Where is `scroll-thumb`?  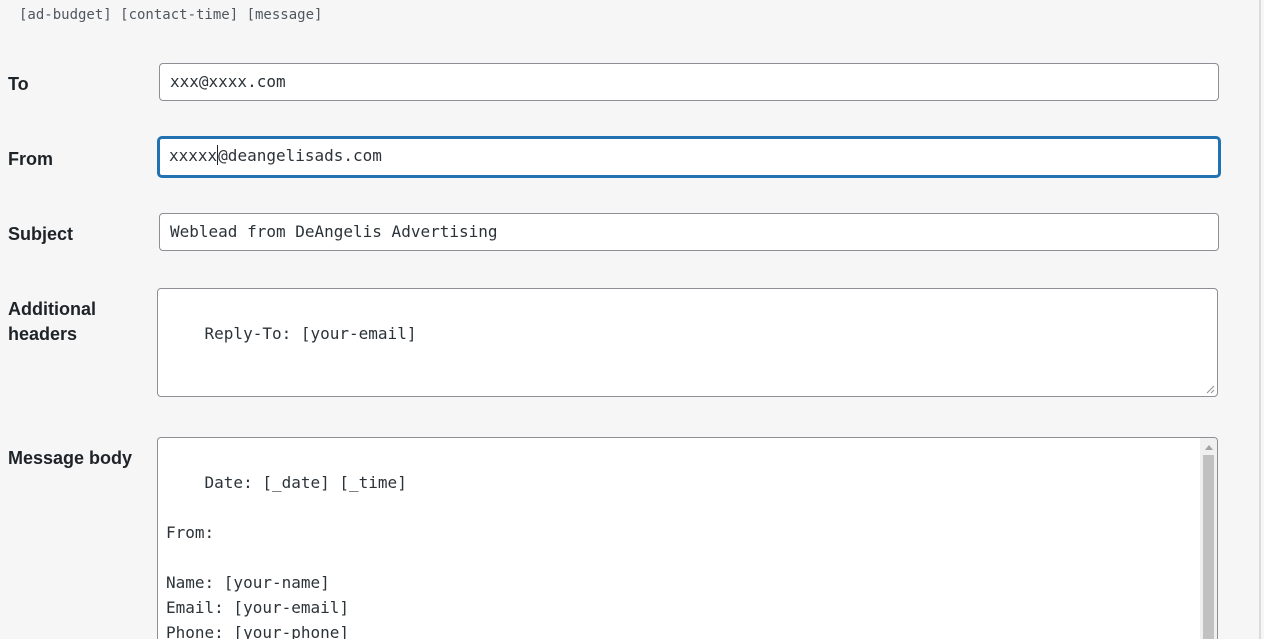
scroll-thumb is located at coordinates (1208, 547).